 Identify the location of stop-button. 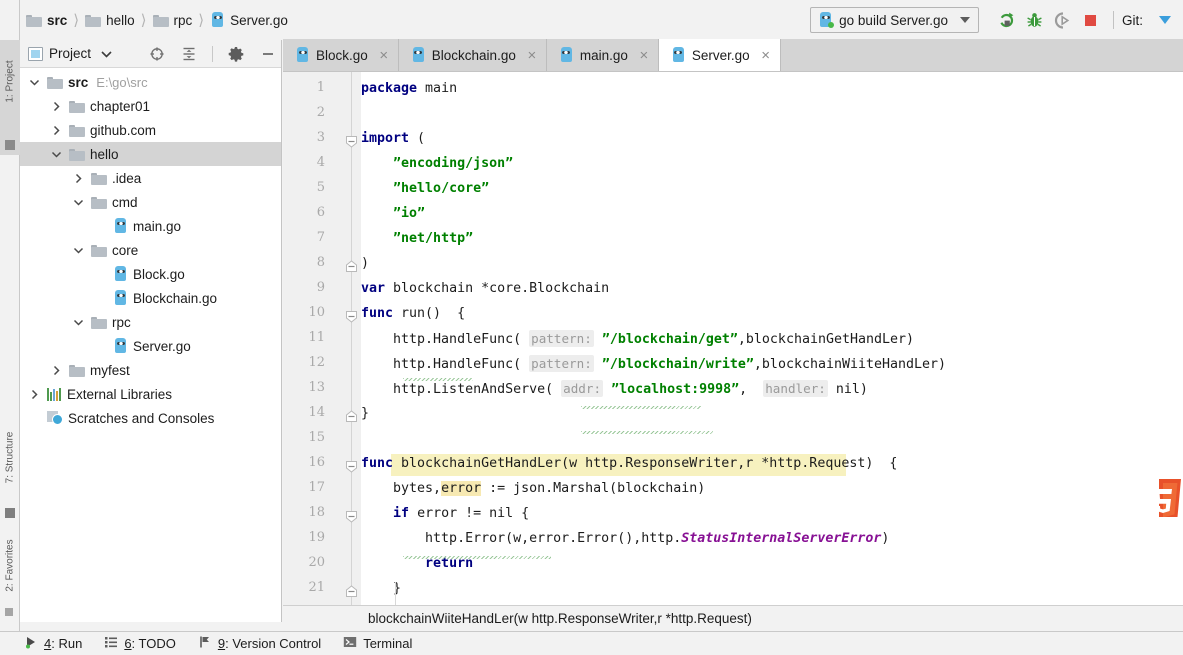
(1091, 20).